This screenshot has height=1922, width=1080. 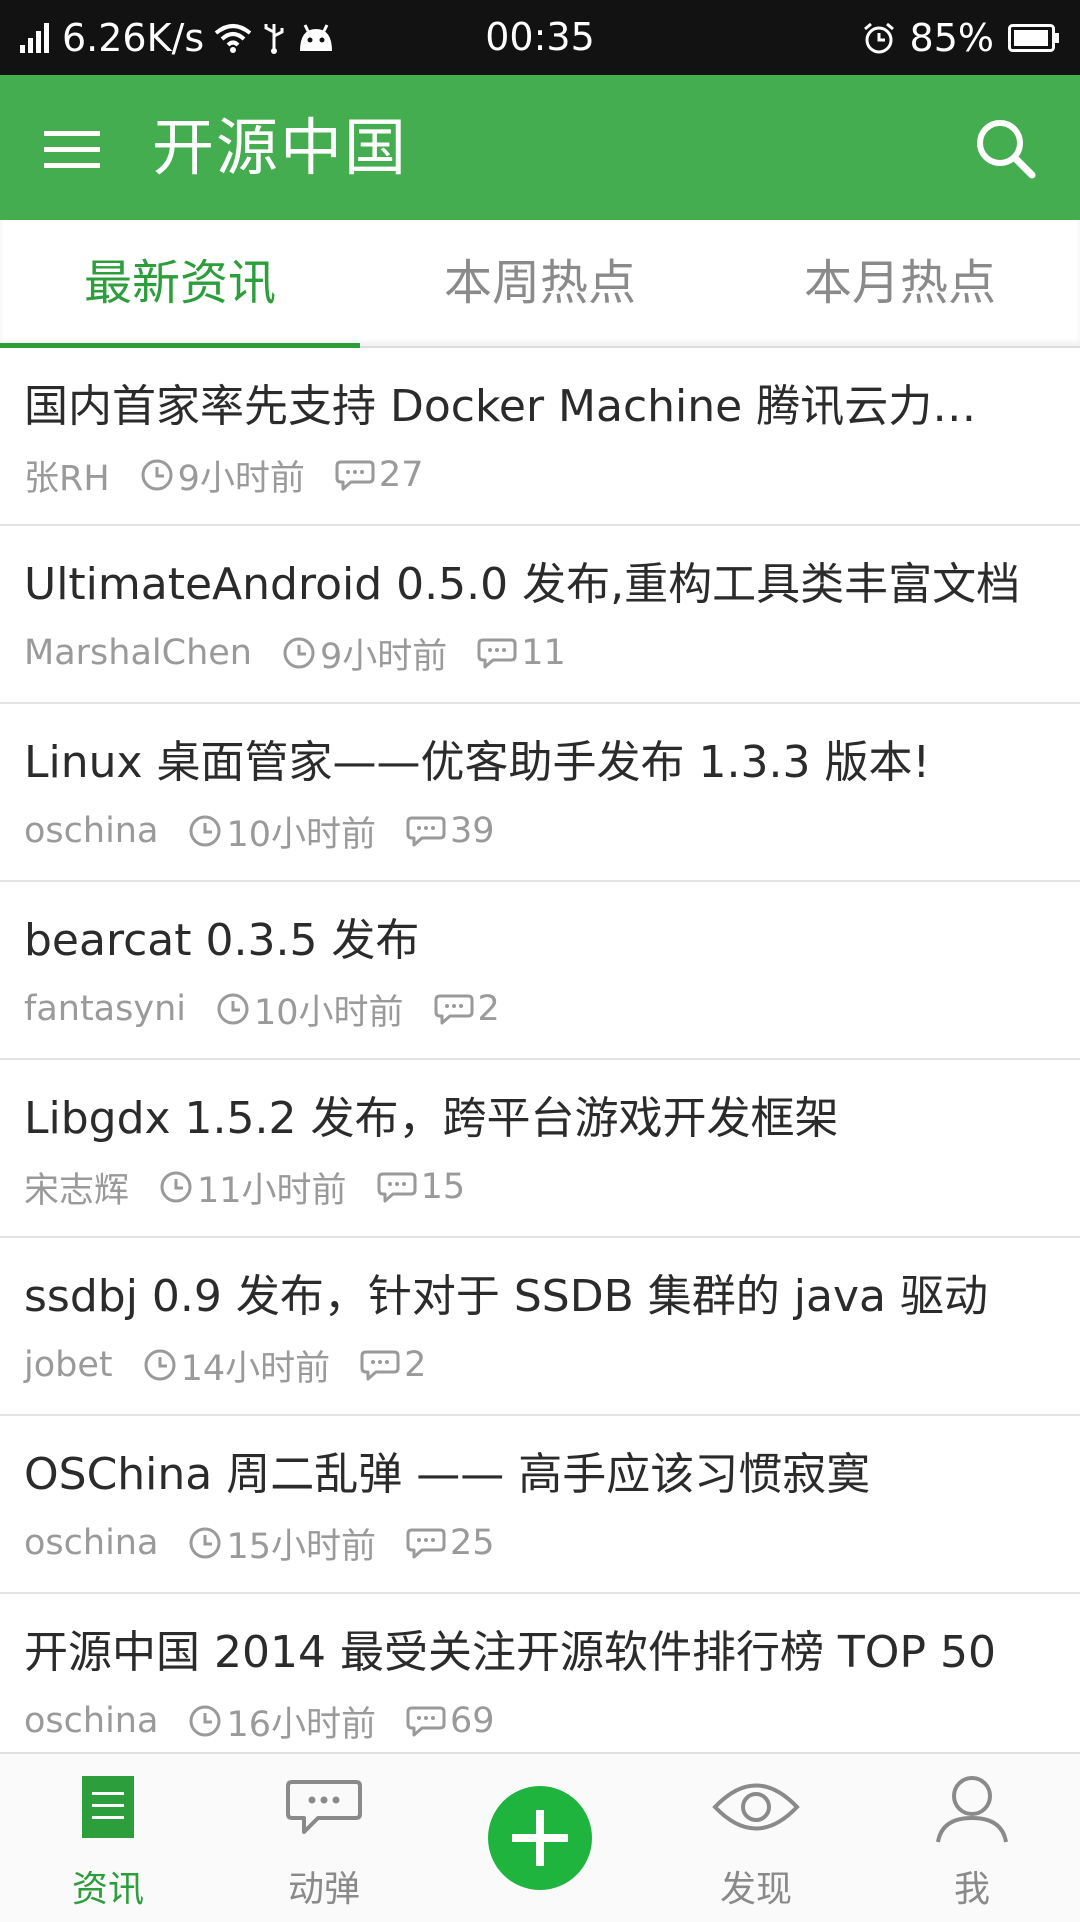 I want to click on news-comment-count: 25, so click(x=472, y=1543).